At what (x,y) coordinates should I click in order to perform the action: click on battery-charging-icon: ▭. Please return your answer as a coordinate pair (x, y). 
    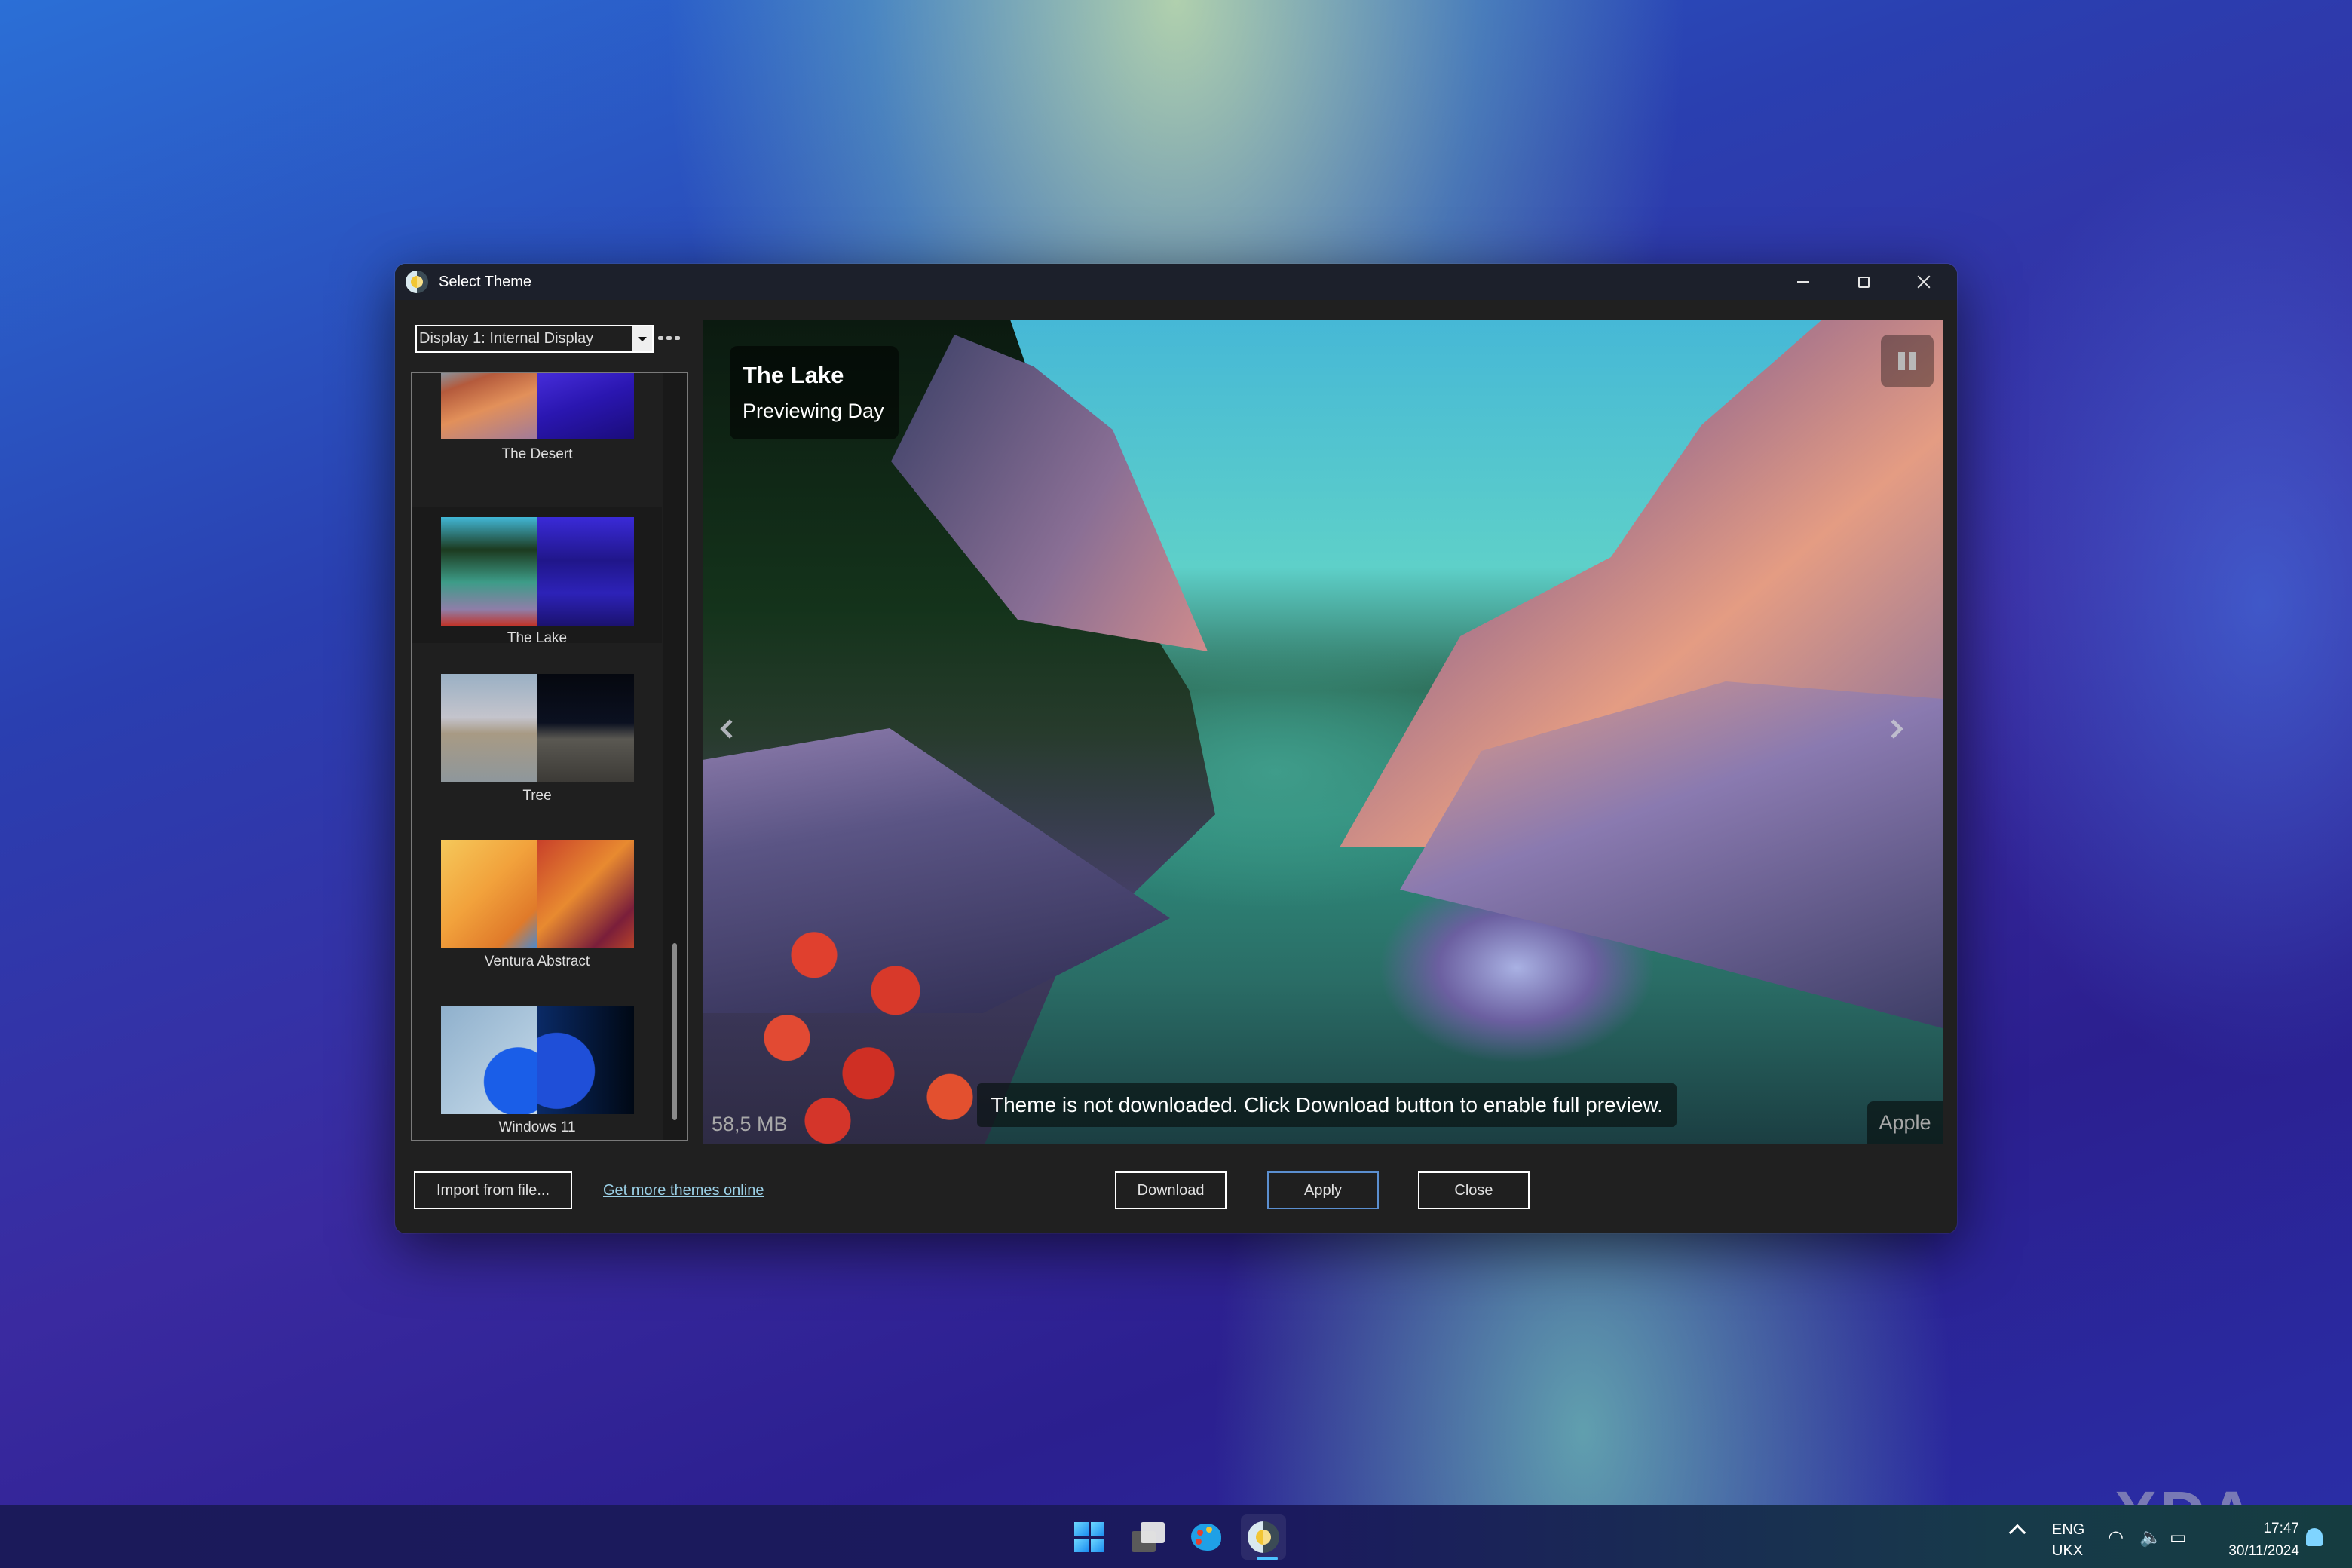
    Looking at the image, I should click on (2178, 1537).